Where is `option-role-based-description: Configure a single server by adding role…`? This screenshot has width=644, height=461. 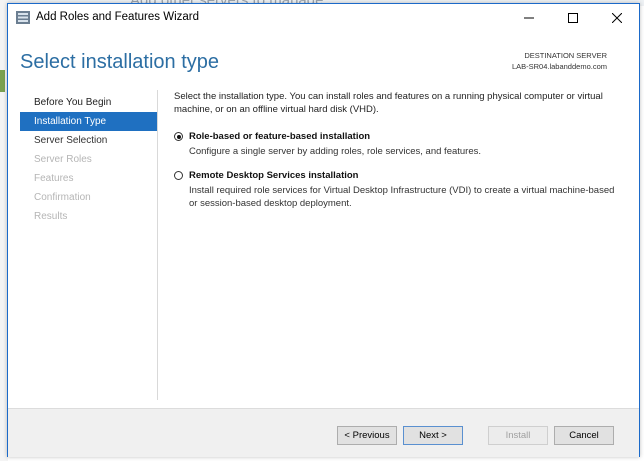 option-role-based-description: Configure a single server by adding role… is located at coordinates (335, 151).